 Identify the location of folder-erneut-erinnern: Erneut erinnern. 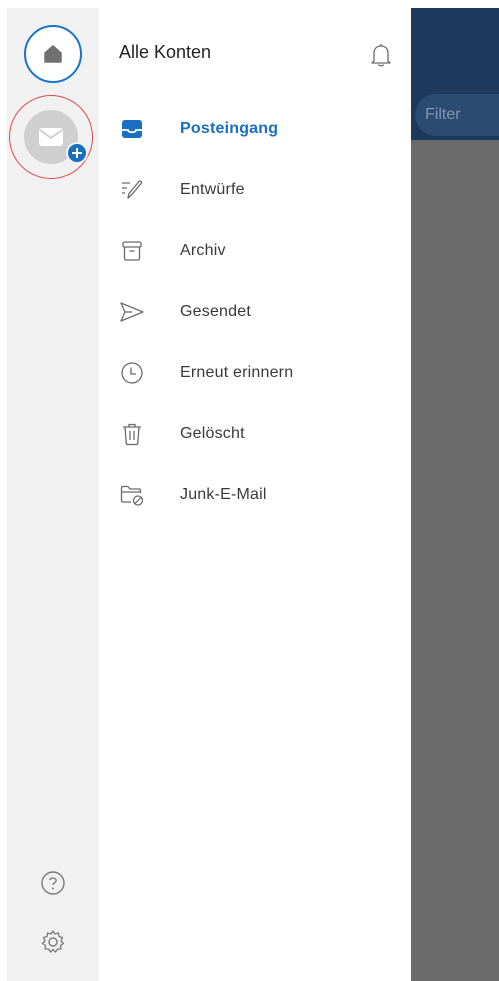
(255, 372).